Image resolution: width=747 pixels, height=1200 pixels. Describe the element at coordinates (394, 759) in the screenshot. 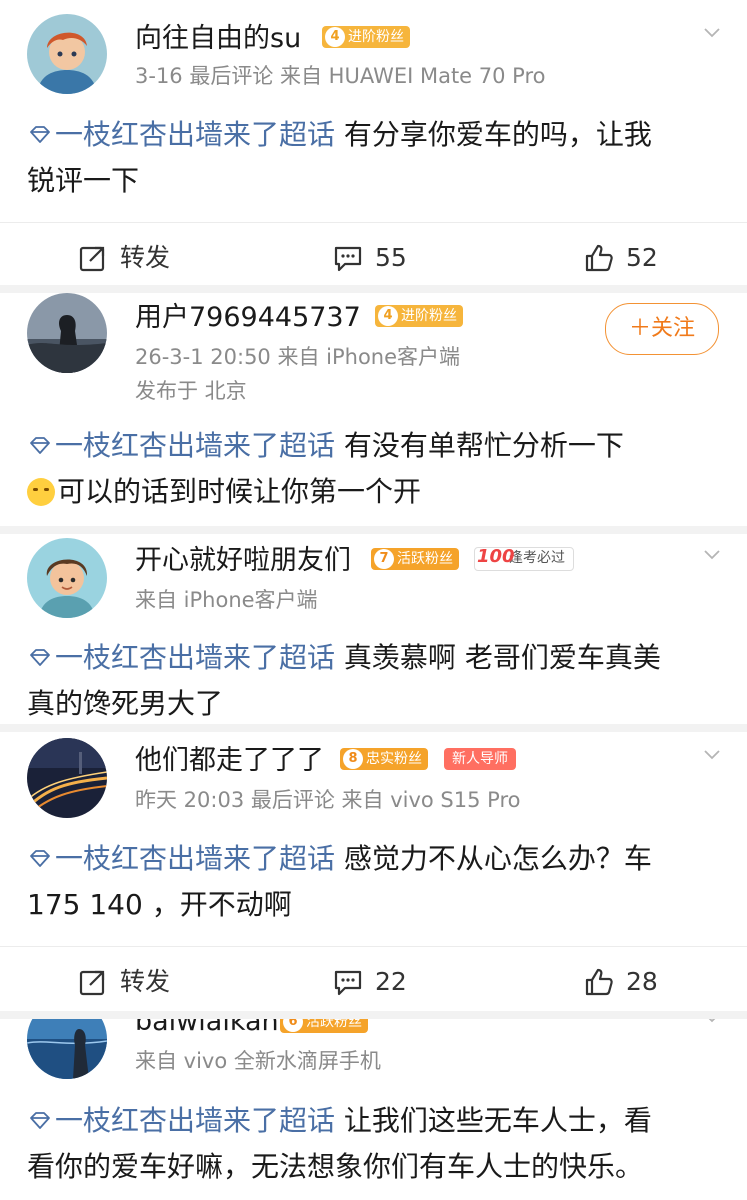

I see `fan-badge-label: 忠实粉丝` at that location.